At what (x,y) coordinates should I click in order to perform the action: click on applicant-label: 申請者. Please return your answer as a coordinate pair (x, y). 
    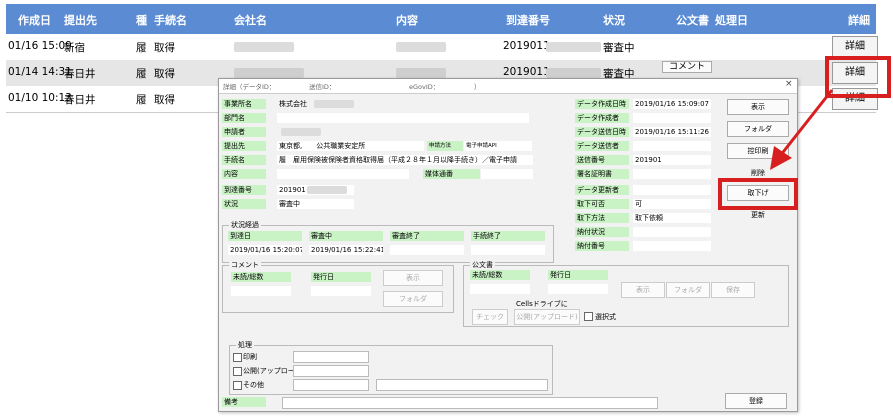
    Looking at the image, I should click on (244, 132).